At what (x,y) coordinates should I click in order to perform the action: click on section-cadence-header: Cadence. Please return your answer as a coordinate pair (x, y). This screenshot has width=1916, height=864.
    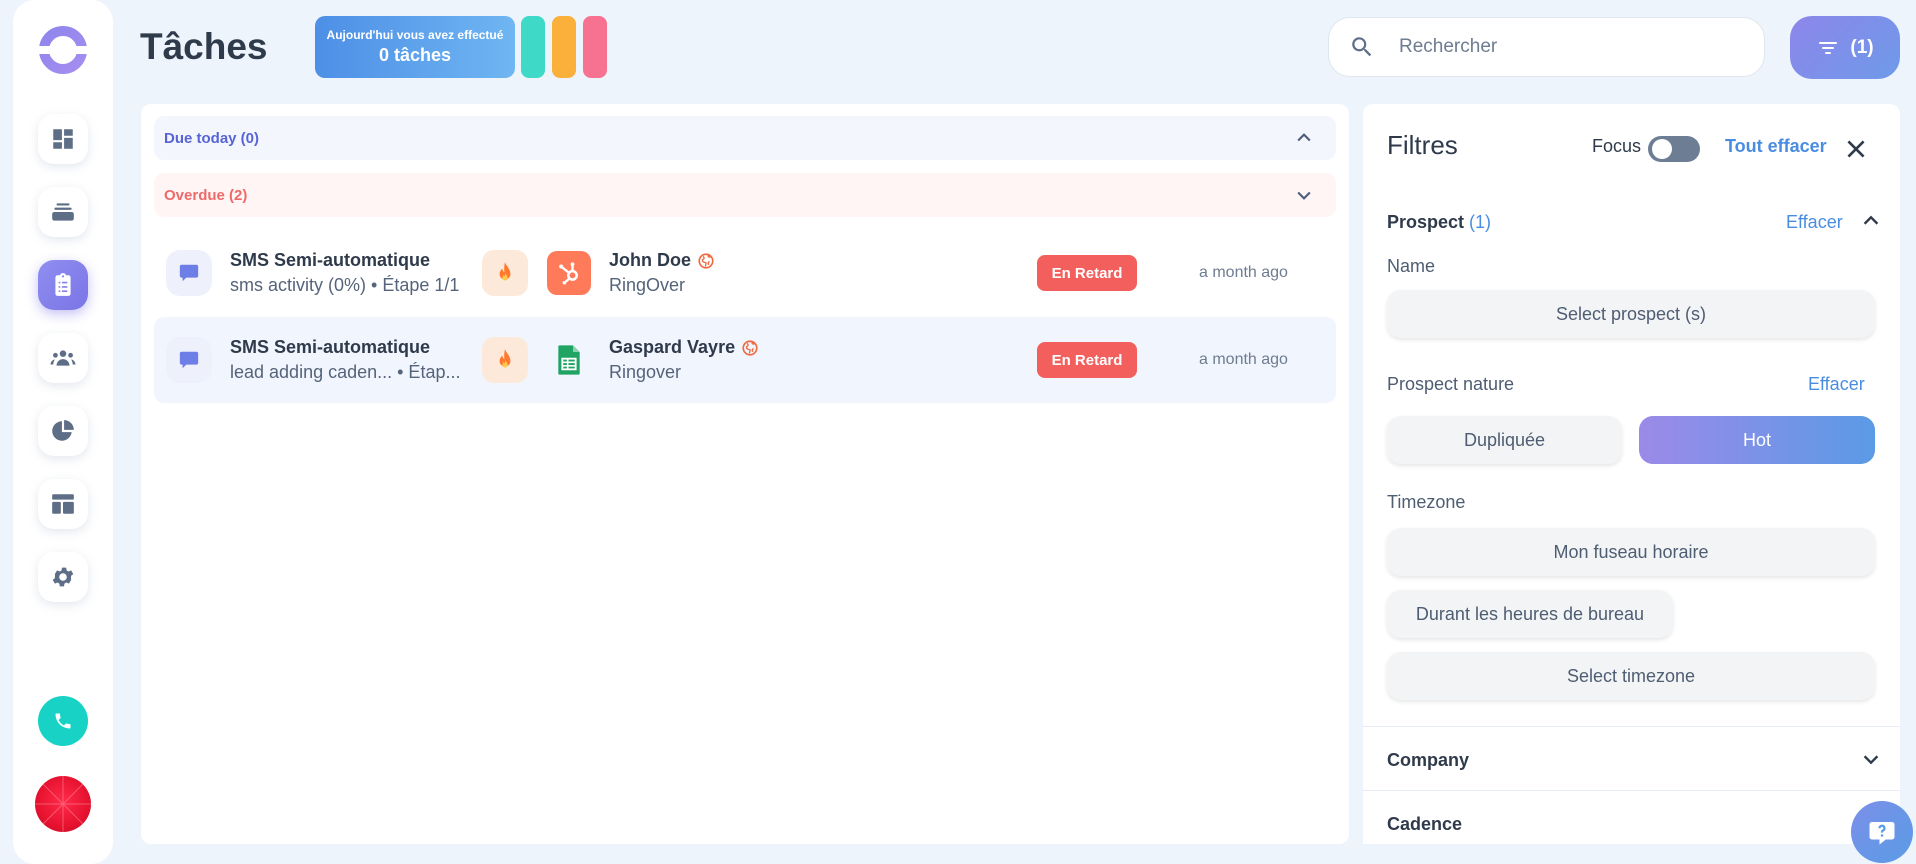
    Looking at the image, I should click on (1424, 824).